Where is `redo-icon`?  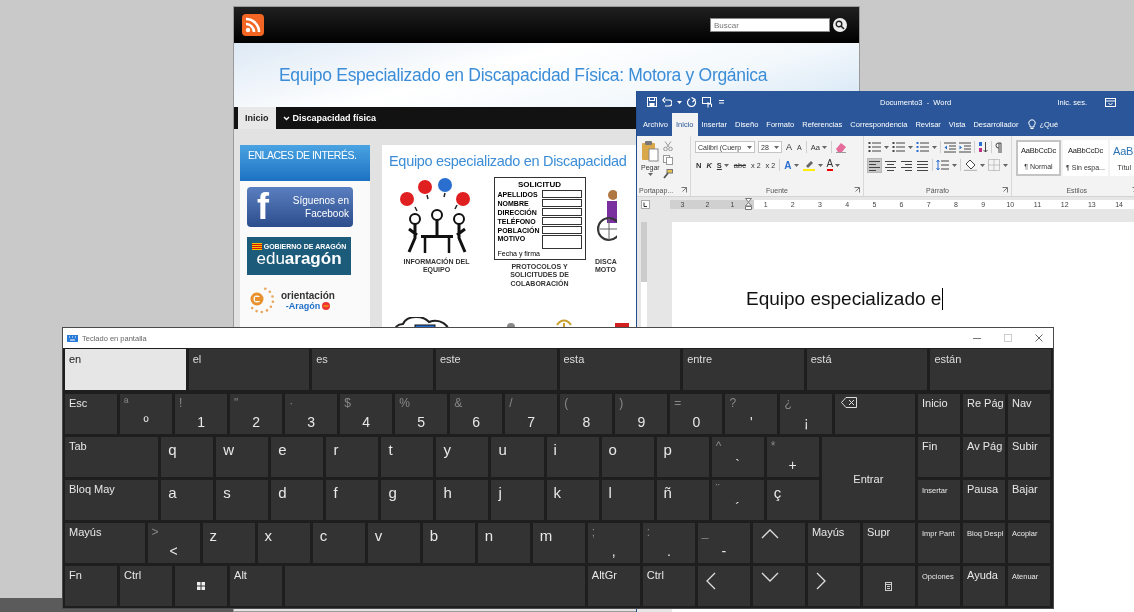 redo-icon is located at coordinates (692, 102).